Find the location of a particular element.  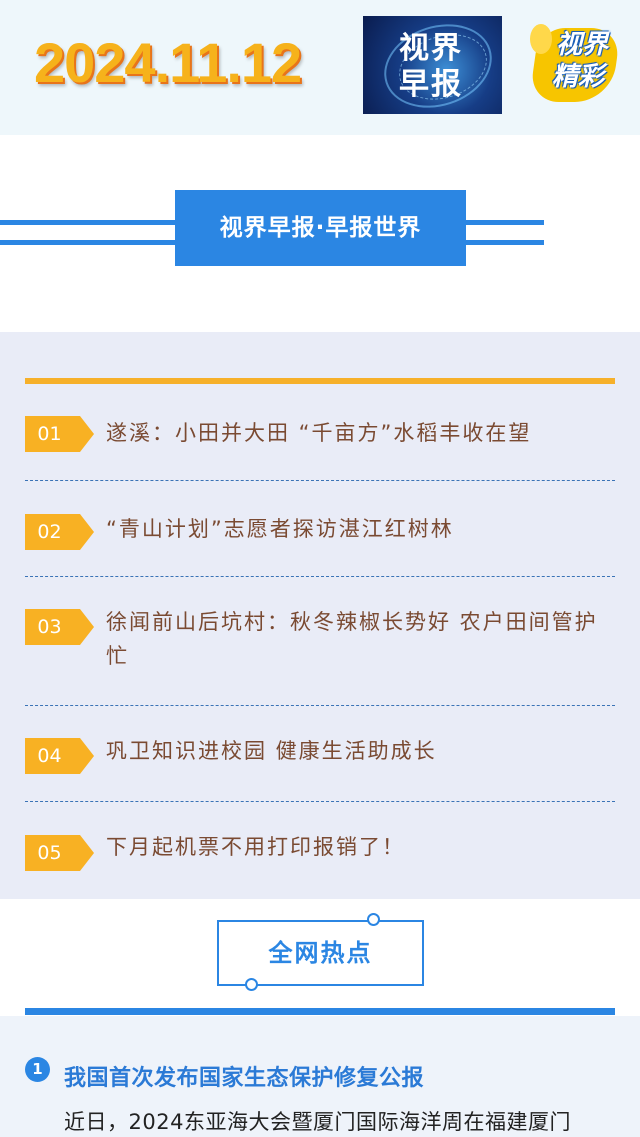

news-top-bar is located at coordinates (320, 381).